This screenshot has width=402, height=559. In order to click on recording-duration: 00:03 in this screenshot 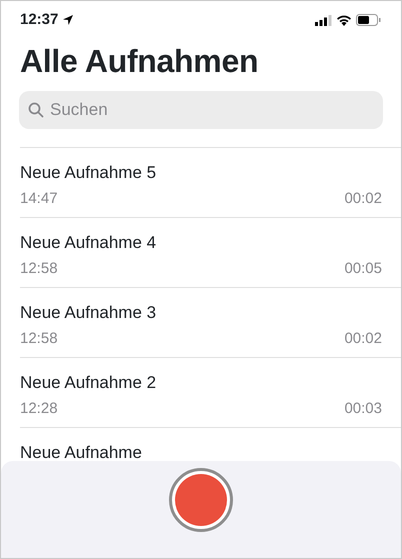, I will do `click(363, 409)`.